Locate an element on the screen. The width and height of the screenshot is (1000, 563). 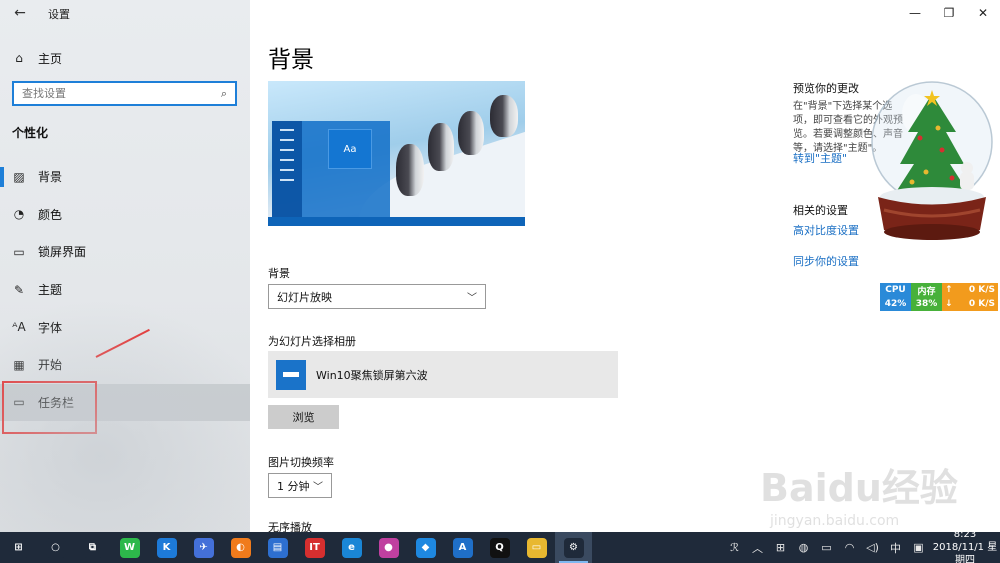
interval-dropdown: 1 分钟 ﹀ is located at coordinates (300, 485).